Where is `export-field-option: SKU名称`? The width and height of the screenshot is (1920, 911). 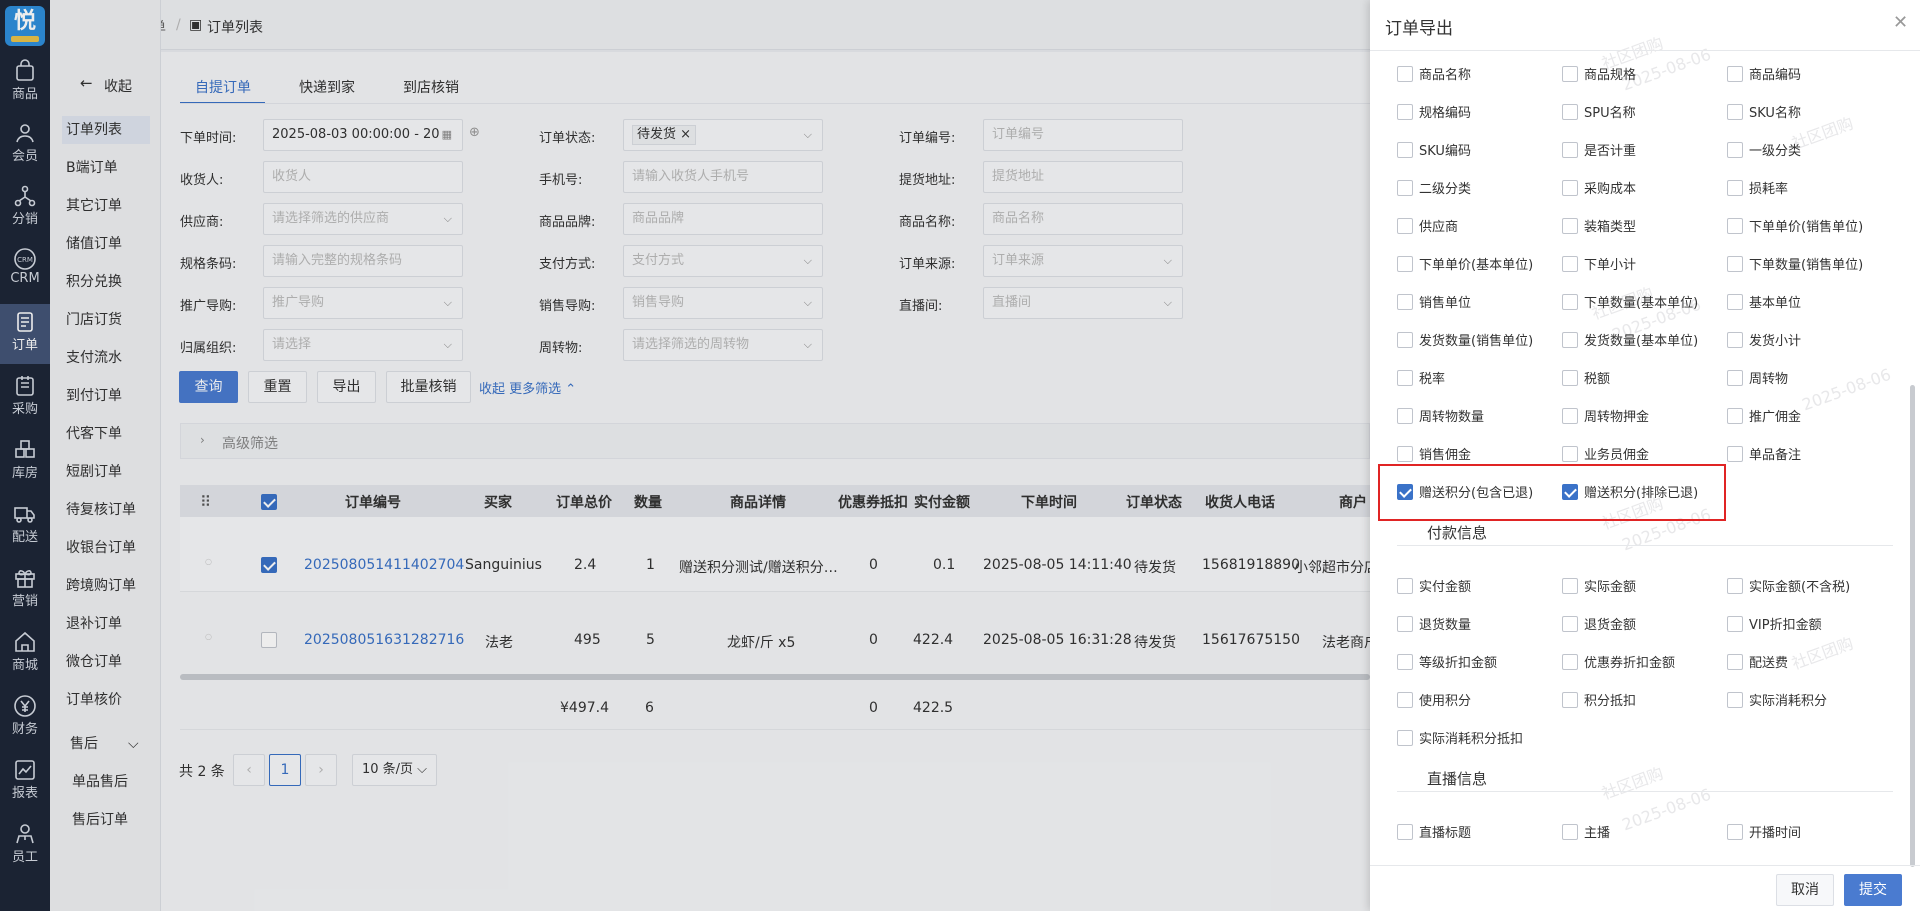
export-field-option: SKU名称 is located at coordinates (1764, 111).